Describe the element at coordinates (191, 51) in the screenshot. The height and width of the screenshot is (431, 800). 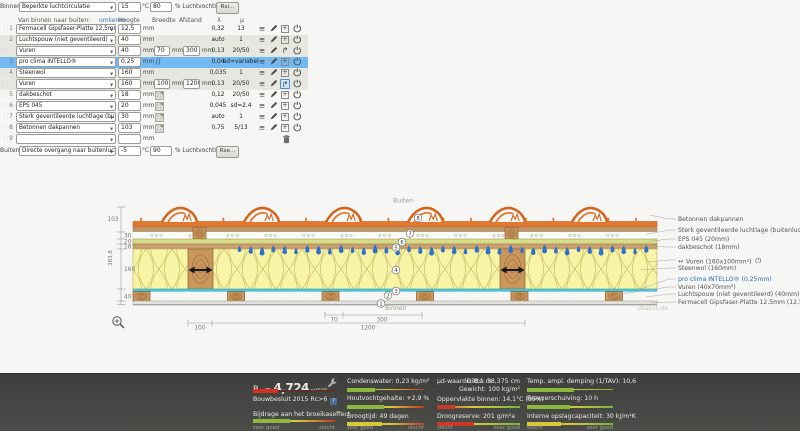
I see `layer-spacing-input: 300` at that location.